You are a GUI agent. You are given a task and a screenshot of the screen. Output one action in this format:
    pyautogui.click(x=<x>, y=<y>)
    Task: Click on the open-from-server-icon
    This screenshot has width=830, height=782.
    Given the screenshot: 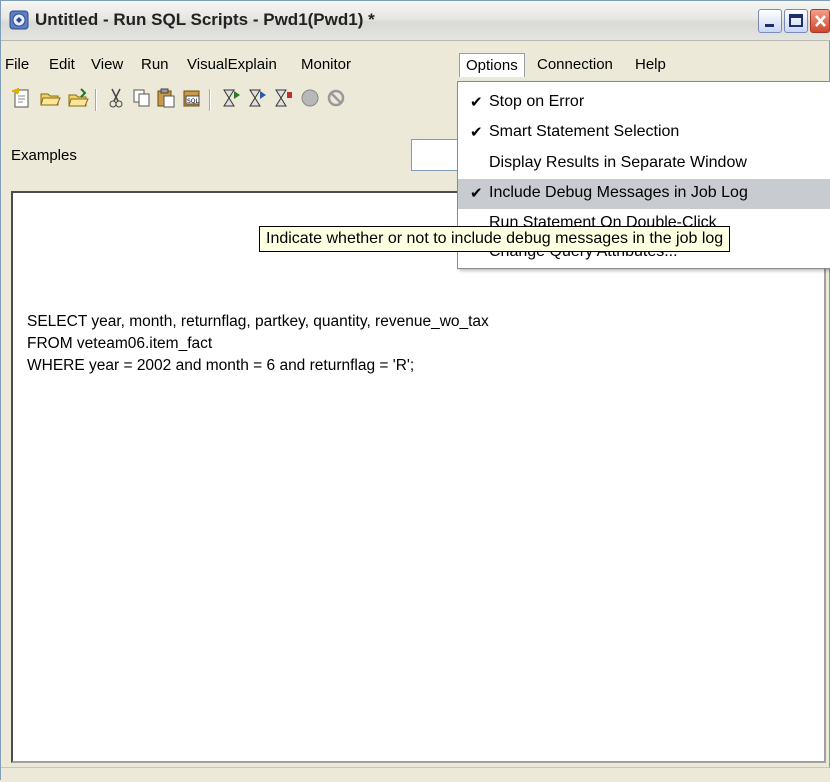 What is the action you would take?
    pyautogui.click(x=78, y=98)
    